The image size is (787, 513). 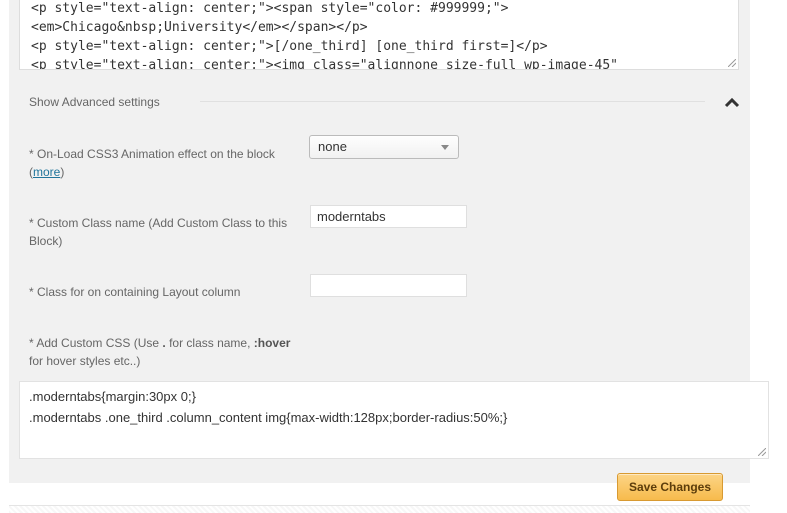 What do you see at coordinates (452, 101) in the screenshot?
I see `advanced-settings-divider` at bounding box center [452, 101].